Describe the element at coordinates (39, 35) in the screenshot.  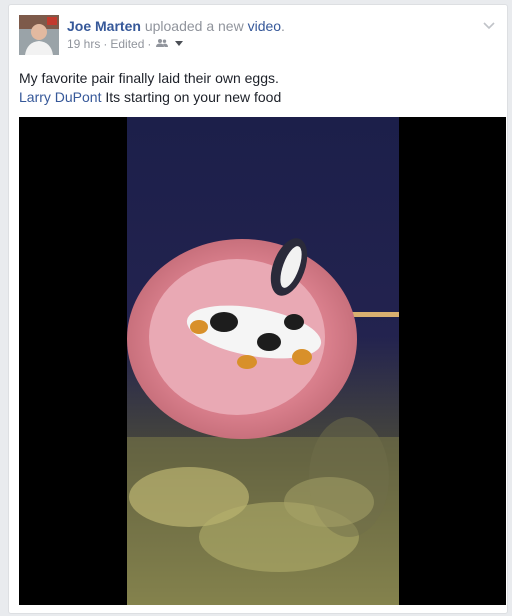
I see `avatar` at that location.